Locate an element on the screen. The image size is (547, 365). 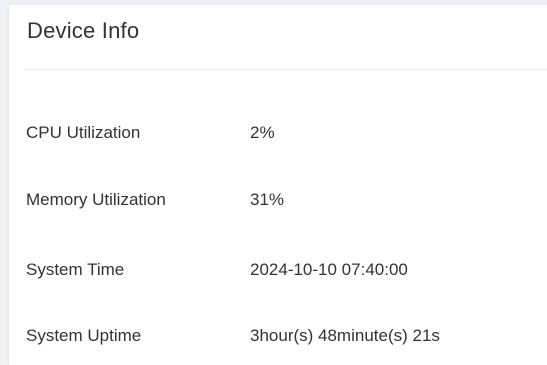
system-time-value: 2024-10-10 07:40:00 is located at coordinates (329, 269).